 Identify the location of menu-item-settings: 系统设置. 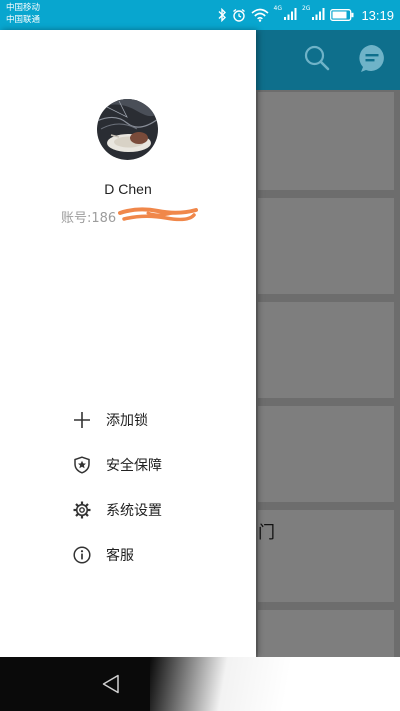
(128, 510).